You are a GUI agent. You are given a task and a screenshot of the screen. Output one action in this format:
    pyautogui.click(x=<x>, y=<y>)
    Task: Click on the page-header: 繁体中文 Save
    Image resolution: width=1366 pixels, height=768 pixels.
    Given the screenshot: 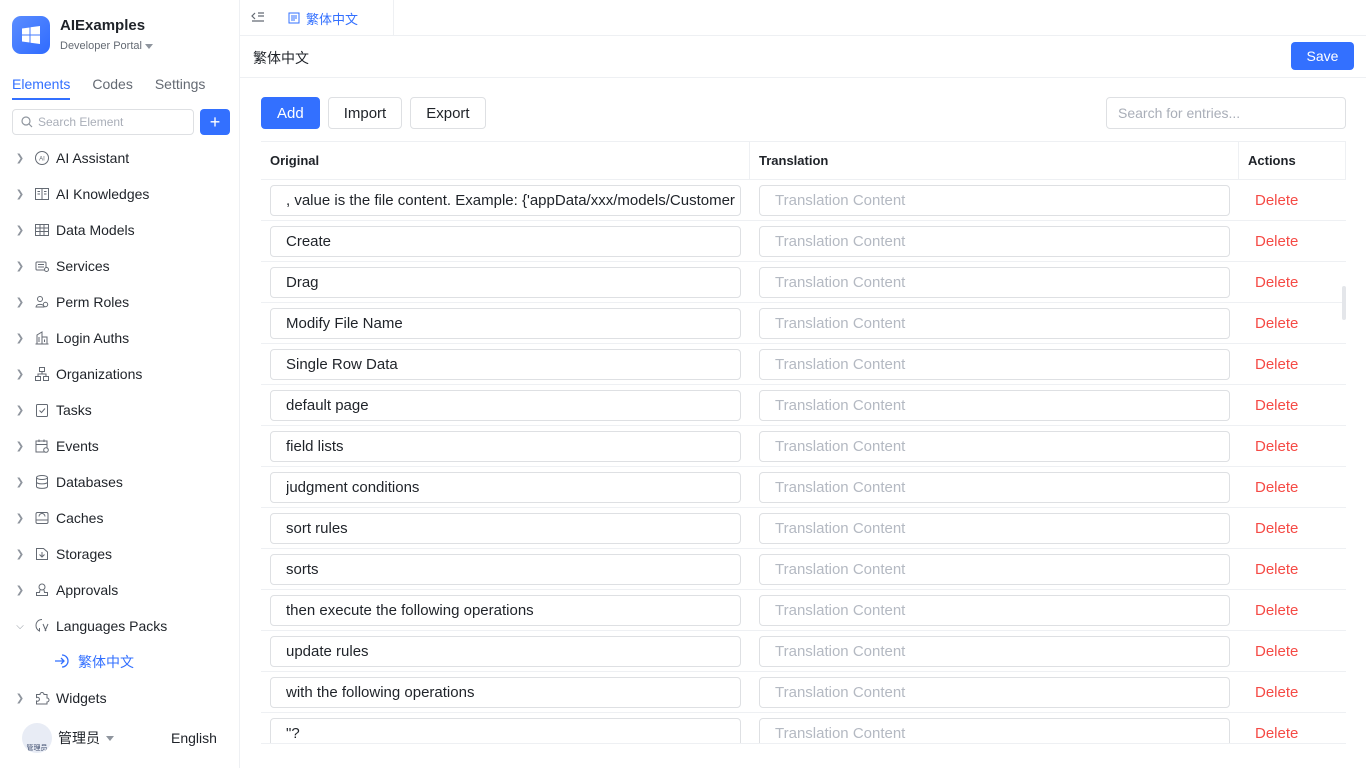 What is the action you would take?
    pyautogui.click(x=803, y=57)
    